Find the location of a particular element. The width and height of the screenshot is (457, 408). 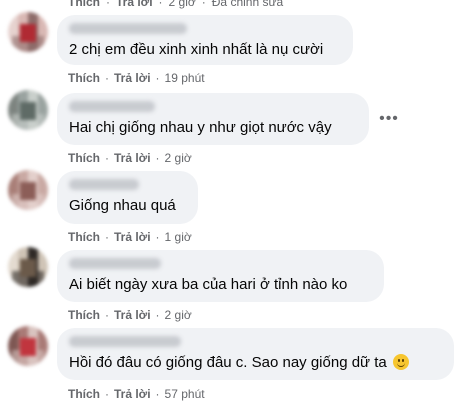

comment-bubble: Hai chị giống nhau y như giọt nước vậy is located at coordinates (213, 119).